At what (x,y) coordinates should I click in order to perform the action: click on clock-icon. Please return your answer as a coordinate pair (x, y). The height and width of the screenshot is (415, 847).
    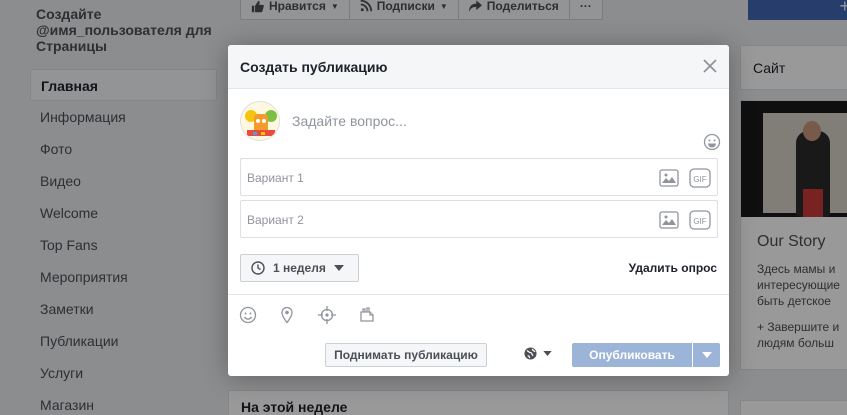
    Looking at the image, I should click on (258, 268).